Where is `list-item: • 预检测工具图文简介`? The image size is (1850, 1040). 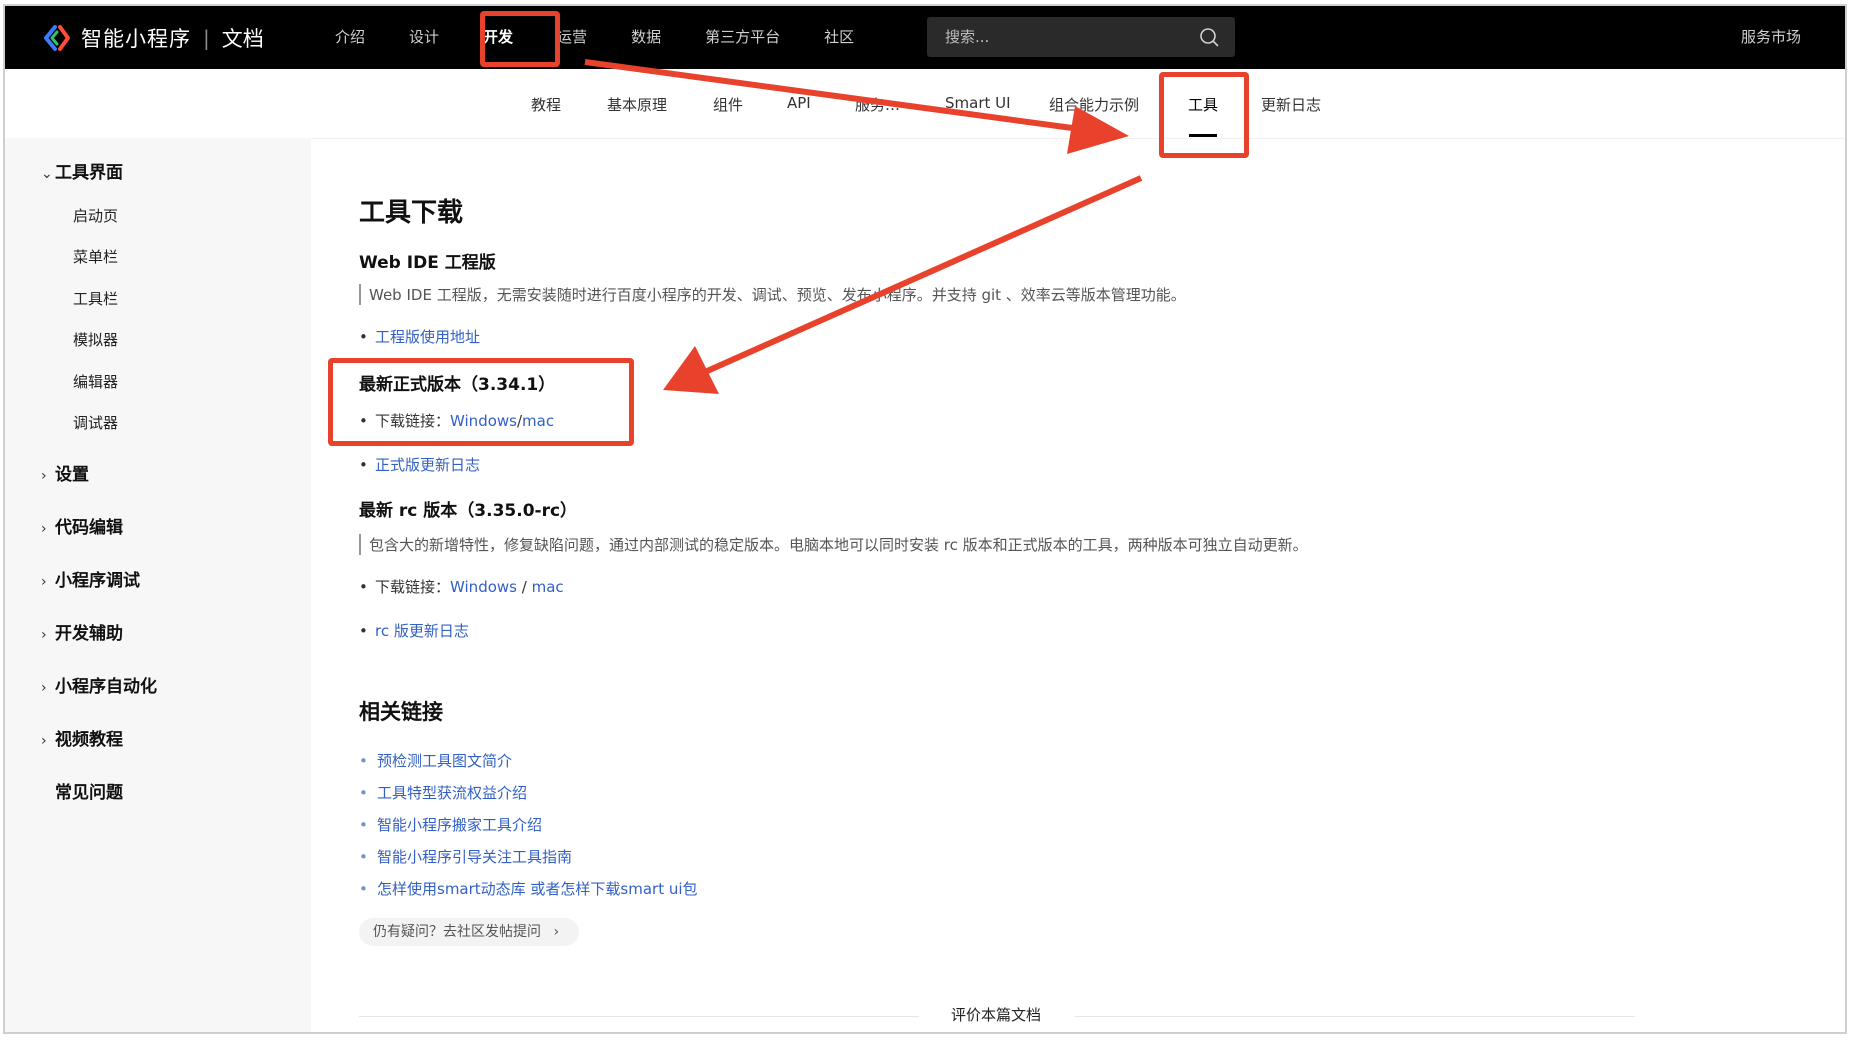 list-item: • 预检测工具图文简介 is located at coordinates (436, 761).